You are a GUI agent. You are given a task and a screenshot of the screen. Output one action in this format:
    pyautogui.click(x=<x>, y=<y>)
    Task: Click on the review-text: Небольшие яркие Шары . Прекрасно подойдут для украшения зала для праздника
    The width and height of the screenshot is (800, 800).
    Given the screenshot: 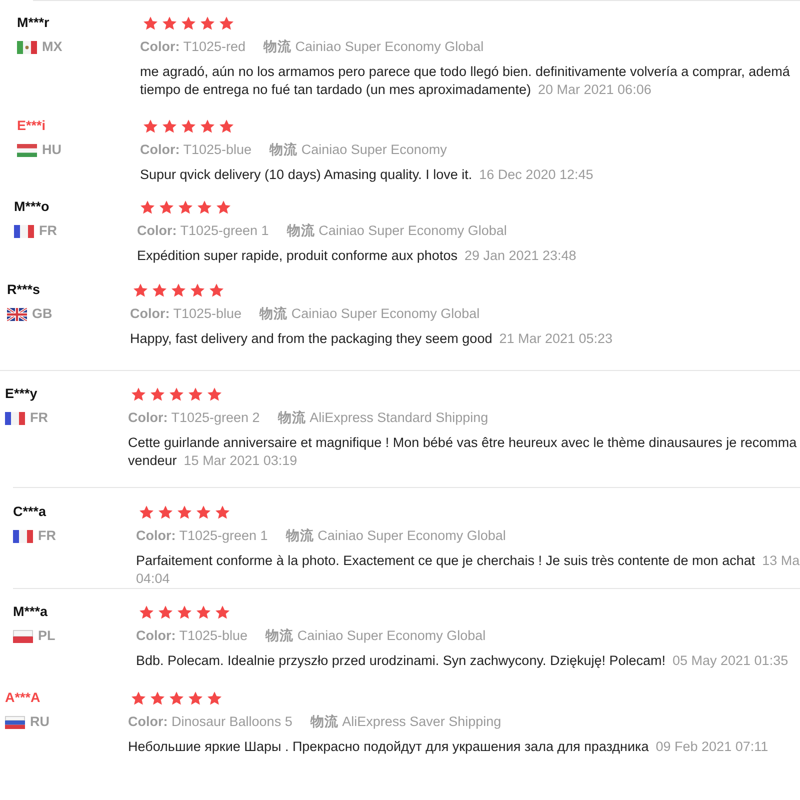 What is the action you would take?
    pyautogui.click(x=388, y=747)
    